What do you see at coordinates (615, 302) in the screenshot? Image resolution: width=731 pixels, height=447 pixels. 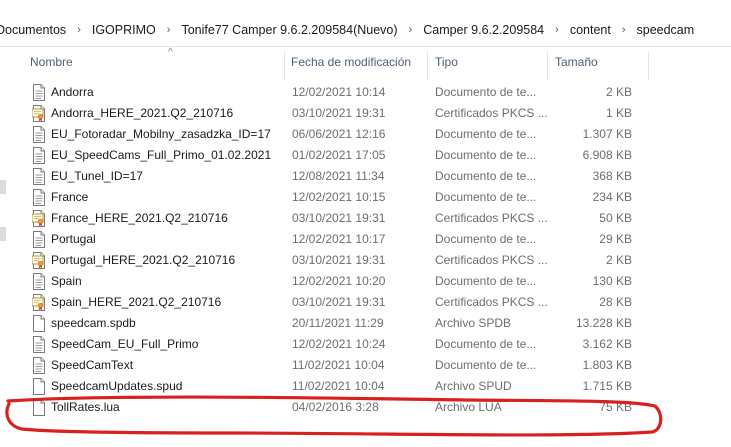 I see `file-size: 28 KB` at bounding box center [615, 302].